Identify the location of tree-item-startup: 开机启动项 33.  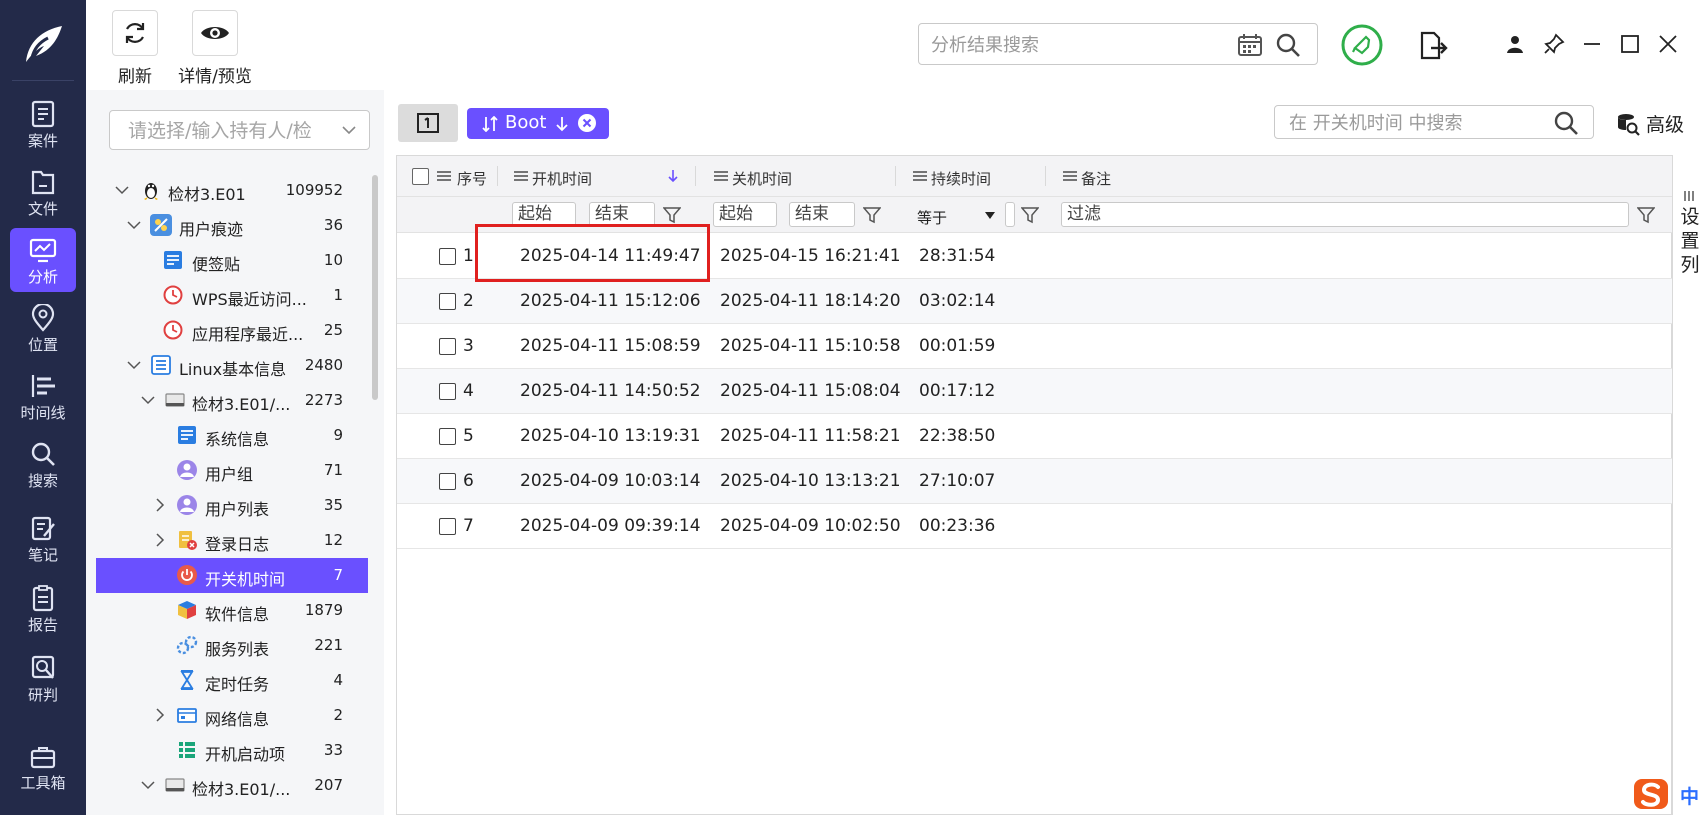
(232, 750).